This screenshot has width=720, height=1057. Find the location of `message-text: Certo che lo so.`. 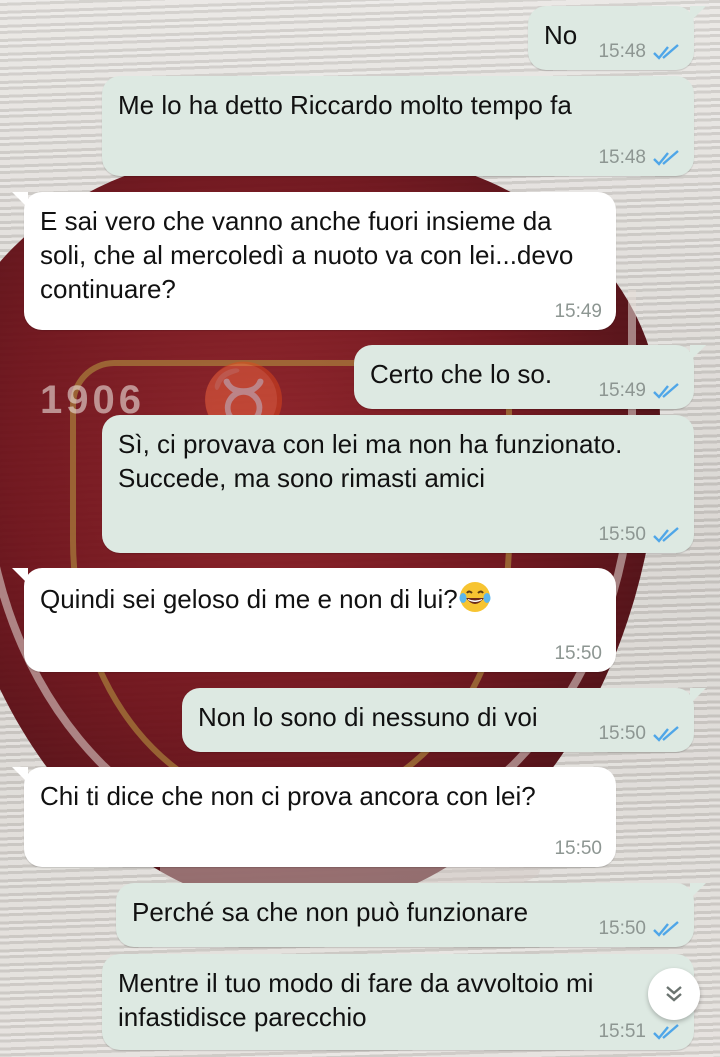

message-text: Certo che lo so. is located at coordinates (461, 374).